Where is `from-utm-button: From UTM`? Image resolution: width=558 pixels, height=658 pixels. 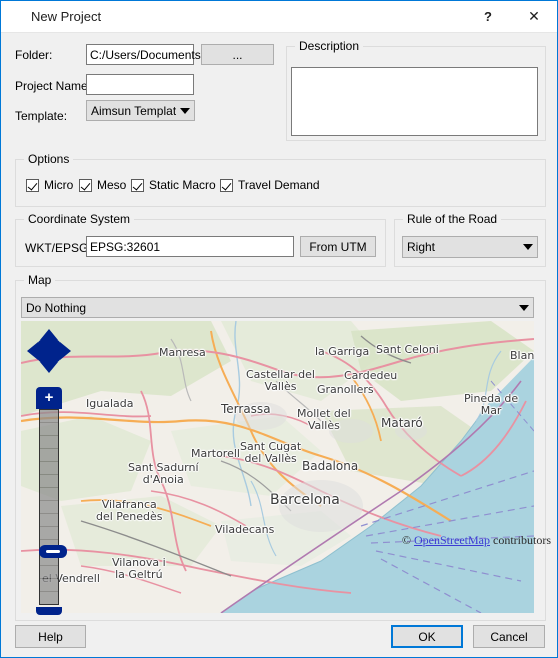
from-utm-button: From UTM is located at coordinates (338, 246).